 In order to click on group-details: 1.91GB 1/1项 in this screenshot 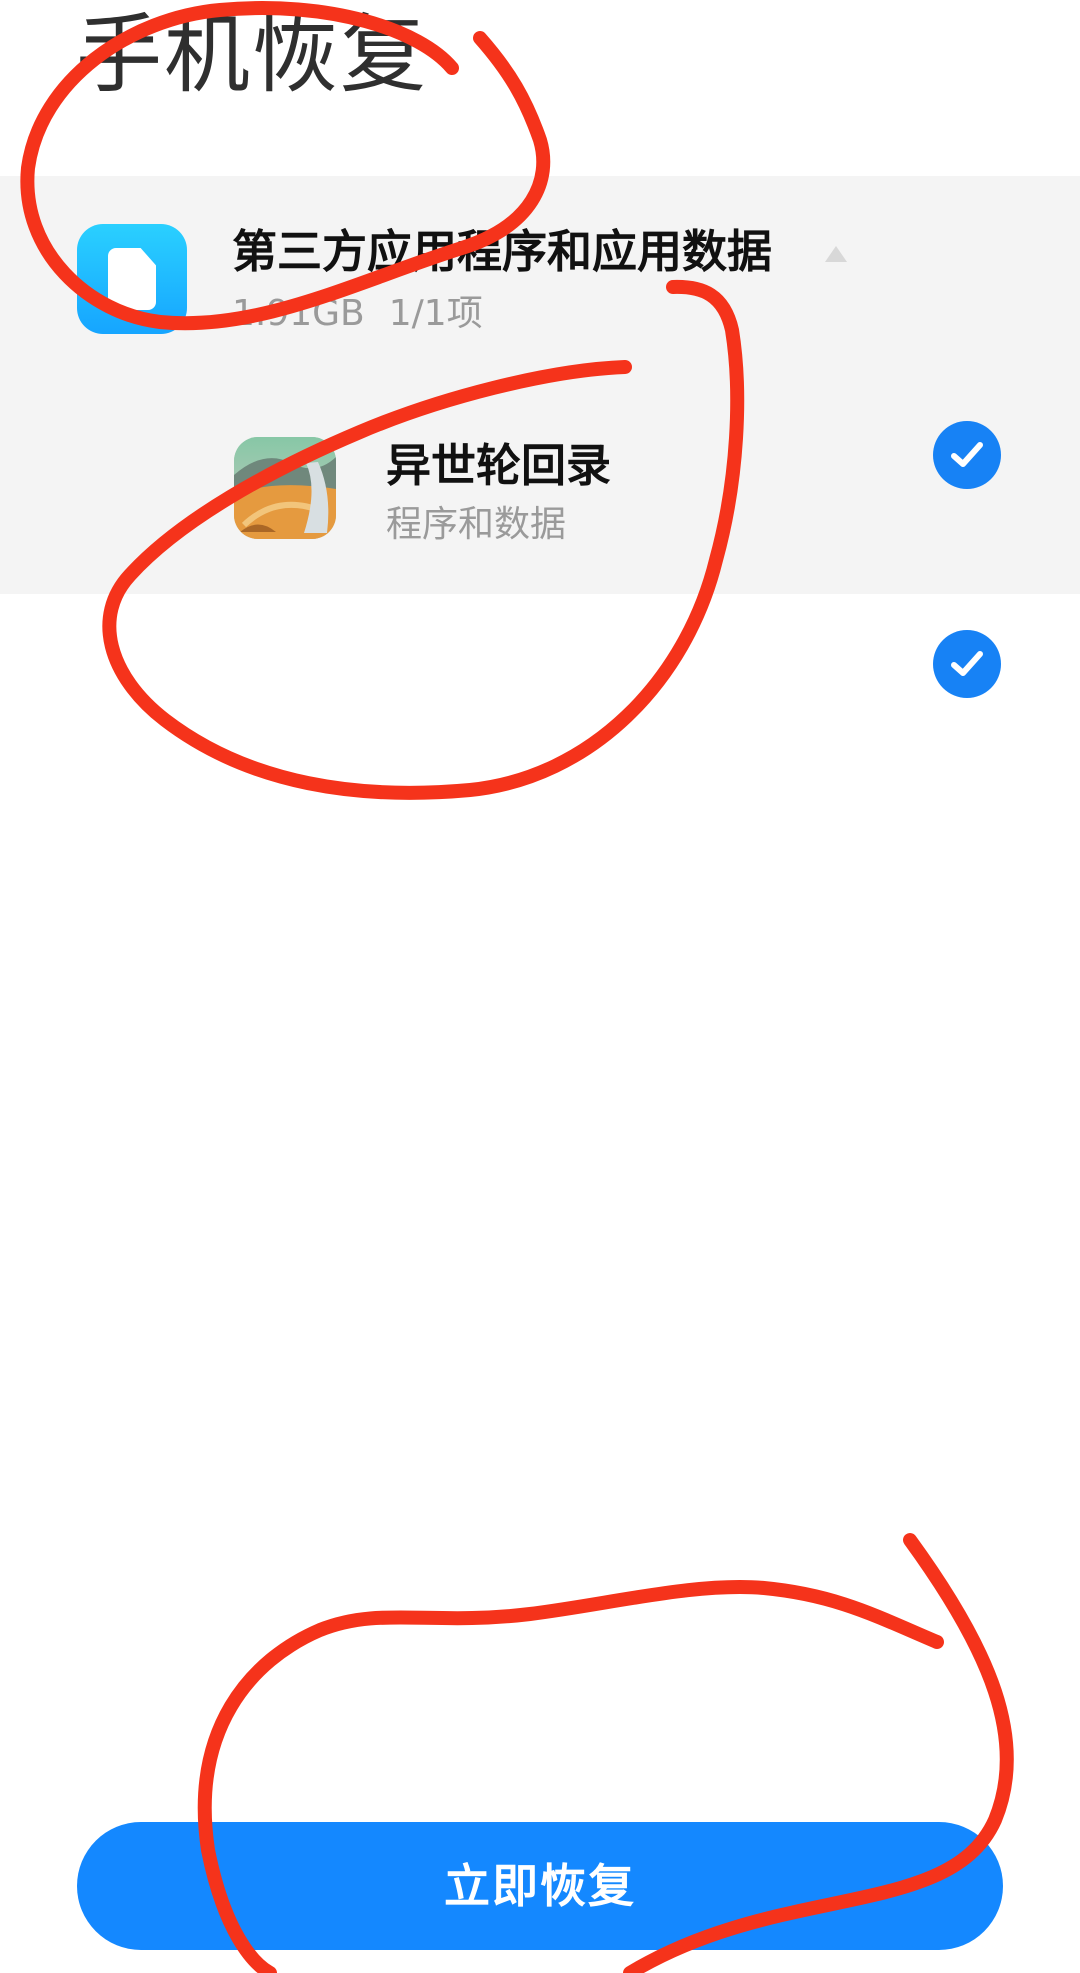, I will do `click(357, 314)`.